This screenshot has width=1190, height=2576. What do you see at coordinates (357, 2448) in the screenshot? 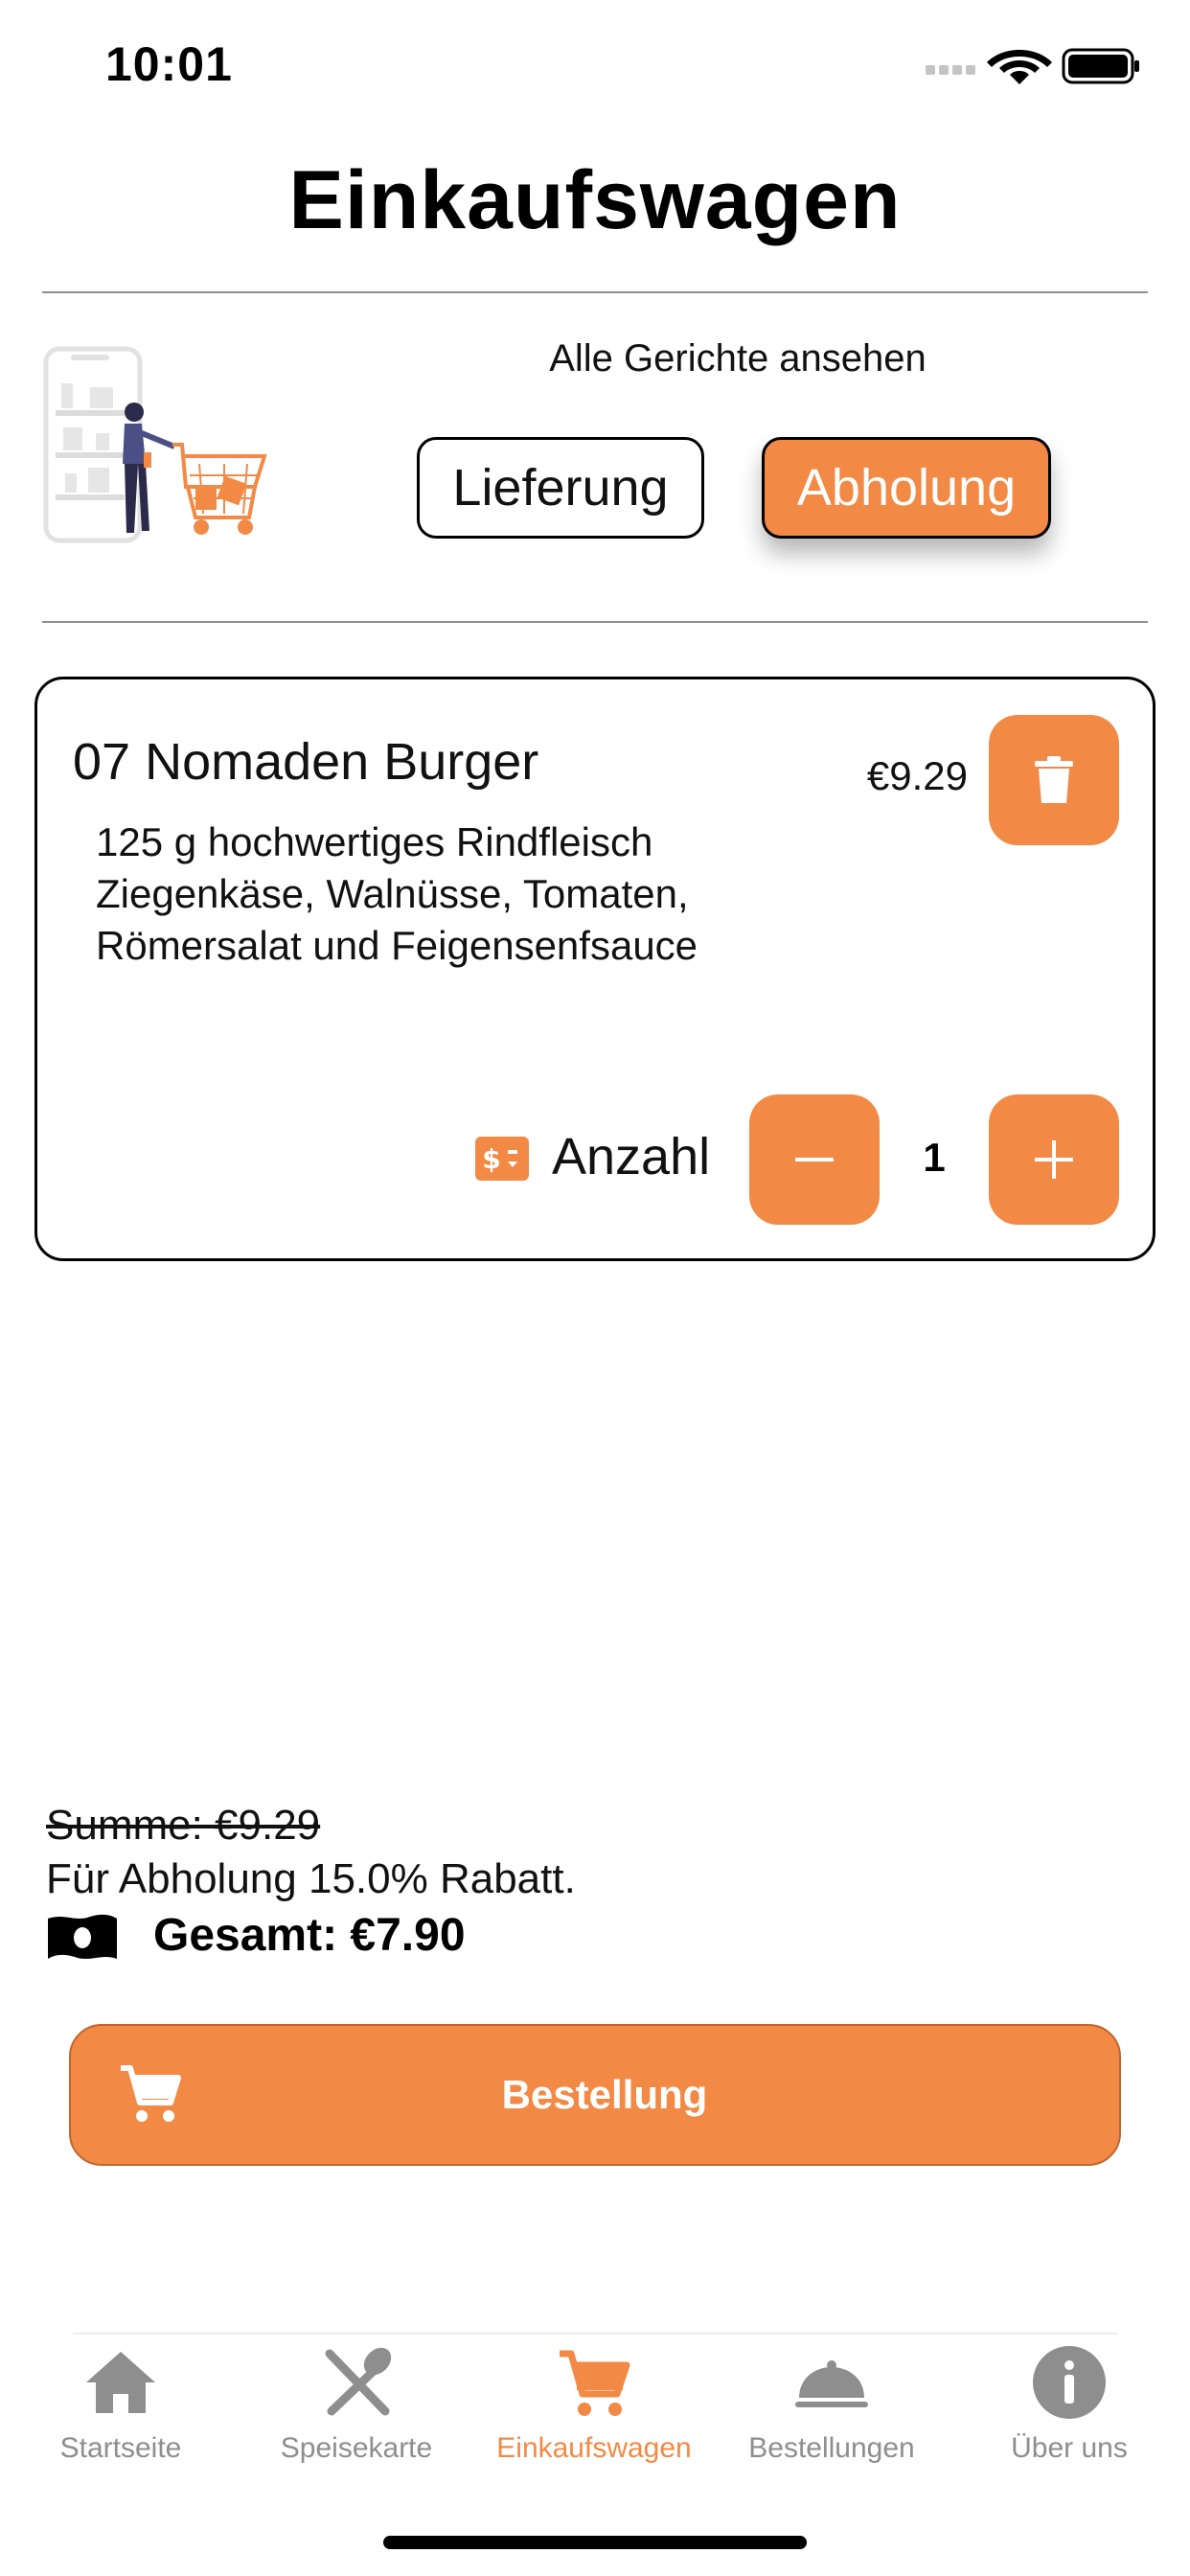
I see `tab-label: Speisekarte` at bounding box center [357, 2448].